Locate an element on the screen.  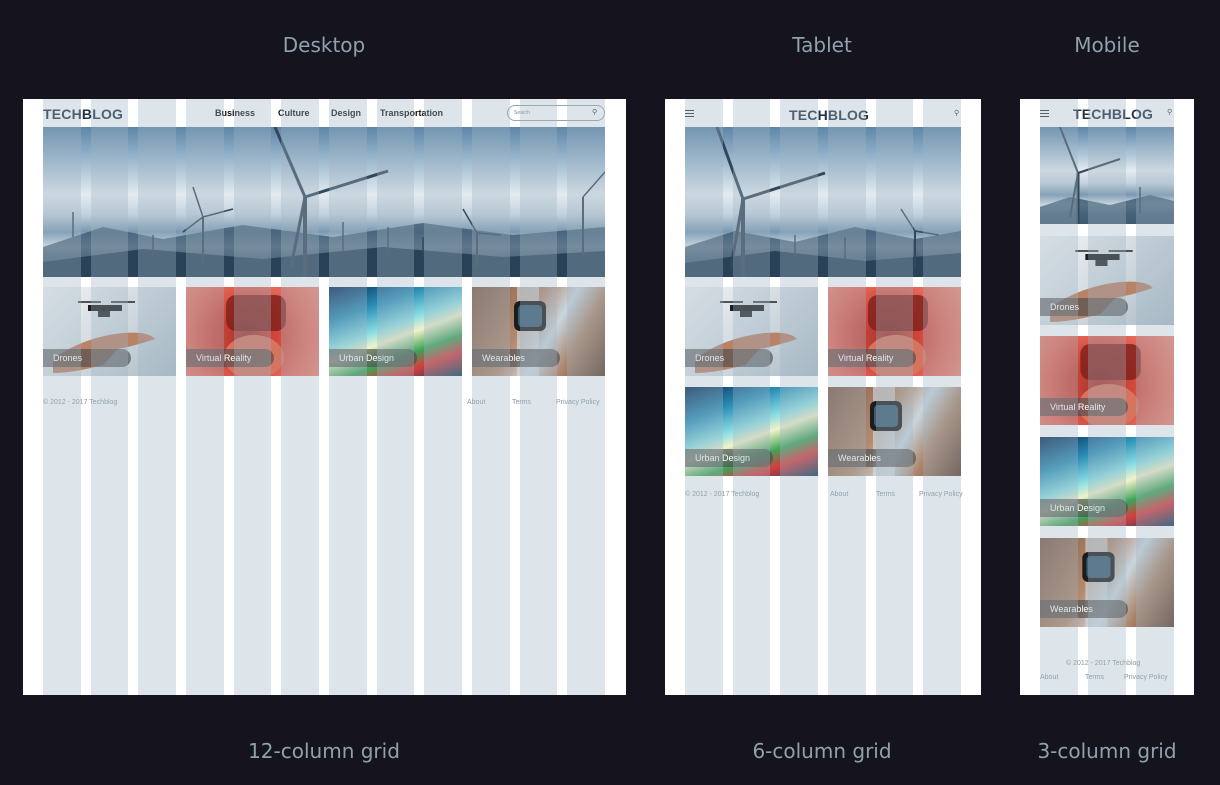
tablet-grid-caption: 6-column grid is located at coordinates (822, 751).